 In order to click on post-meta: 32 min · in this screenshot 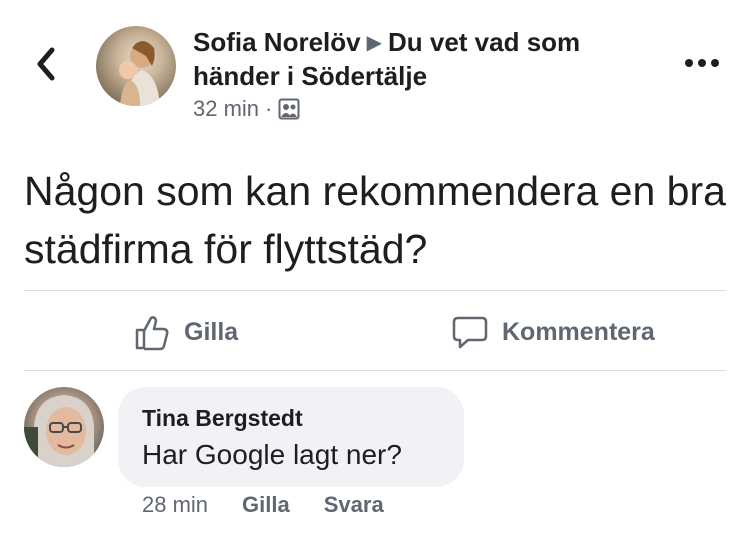, I will do `click(246, 109)`.